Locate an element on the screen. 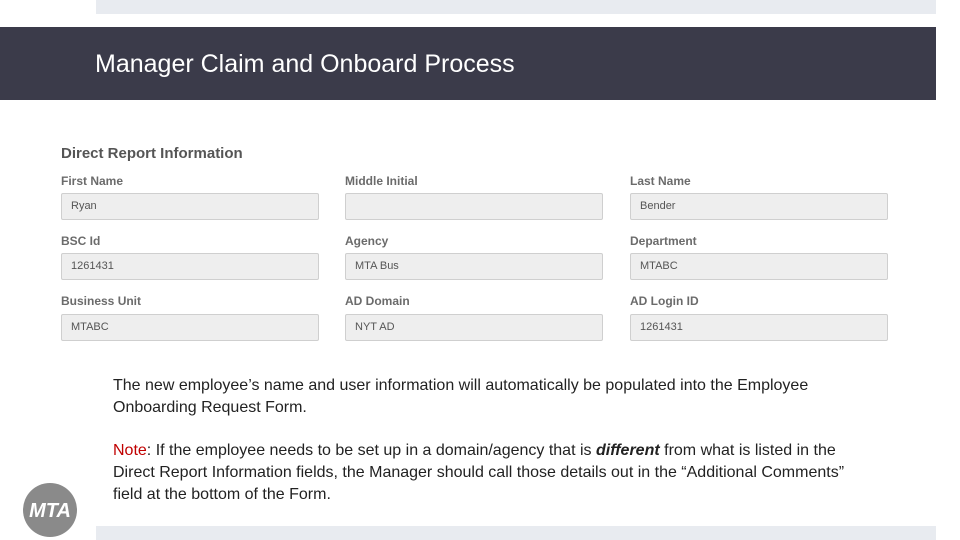  agency-value: MTA Bus is located at coordinates (377, 266).